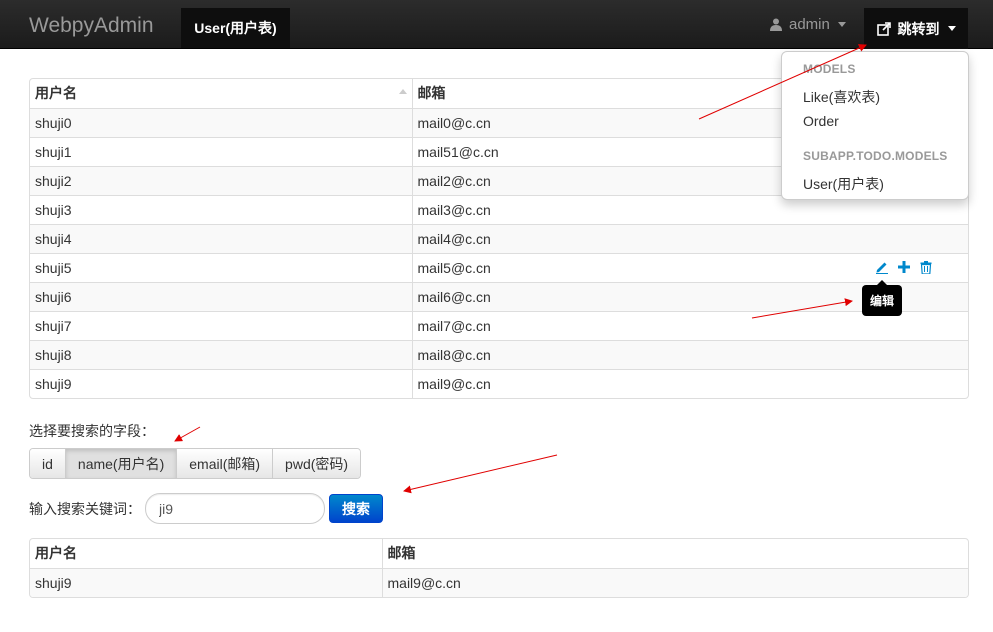 This screenshot has width=993, height=632. I want to click on column-header-email: 邮箱, so click(674, 553).